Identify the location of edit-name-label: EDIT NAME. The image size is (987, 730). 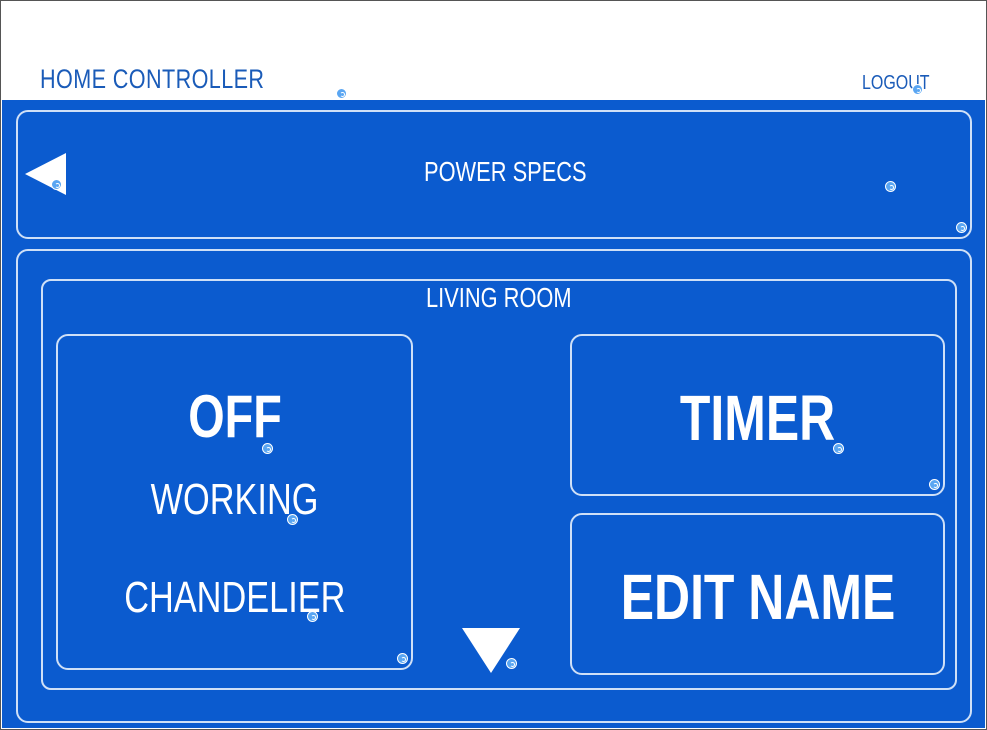
(757, 597).